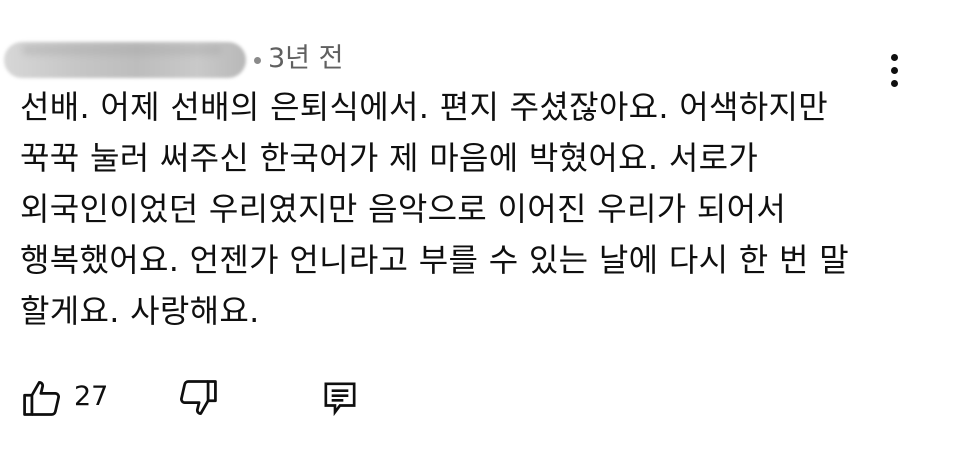  I want to click on reply-button, so click(340, 398).